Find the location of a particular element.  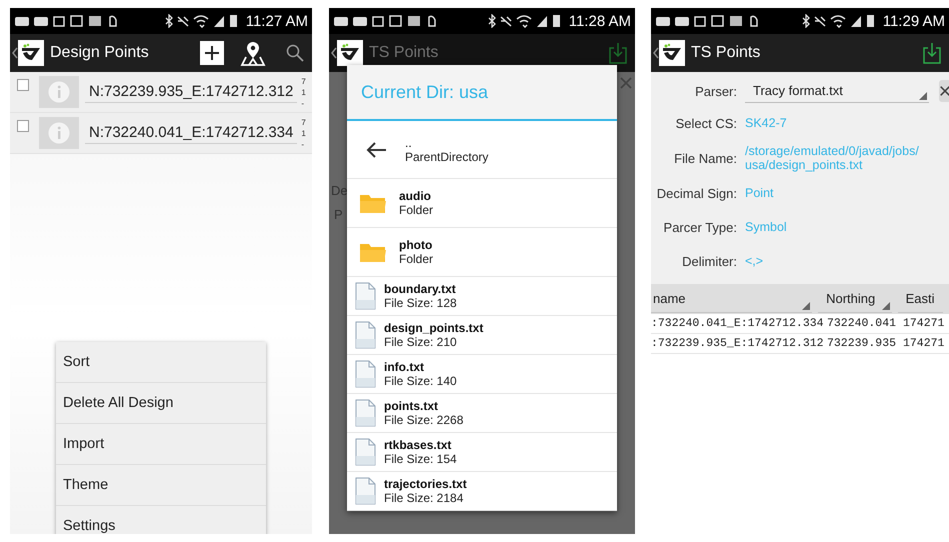

back-arrow-icon is located at coordinates (376, 149).